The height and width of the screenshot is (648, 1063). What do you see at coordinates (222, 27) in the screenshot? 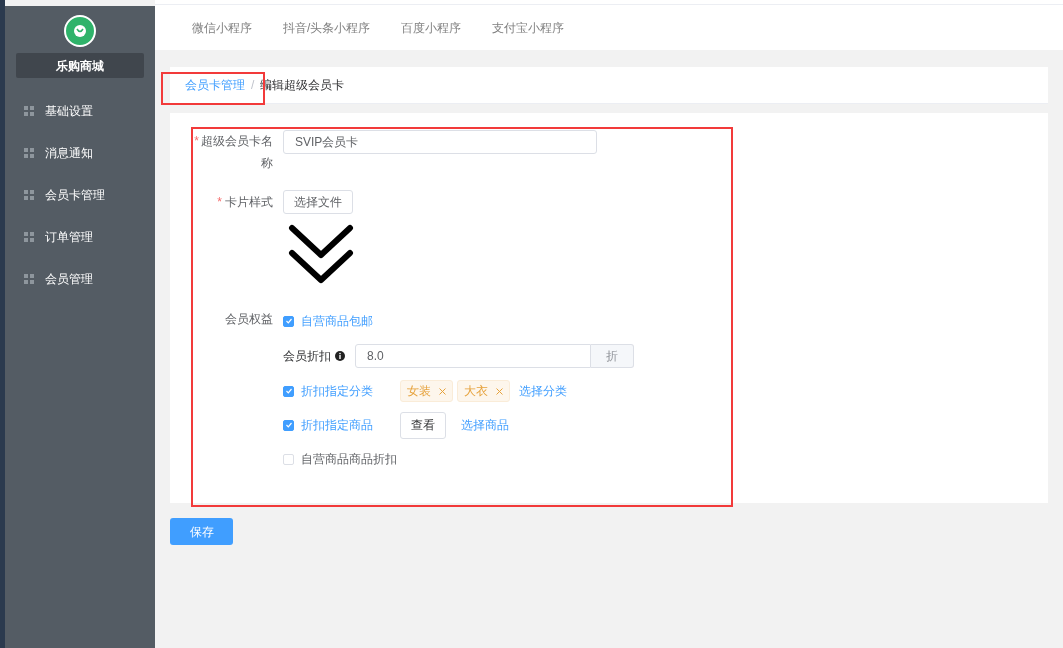
I see `tab: 微信小程序` at bounding box center [222, 27].